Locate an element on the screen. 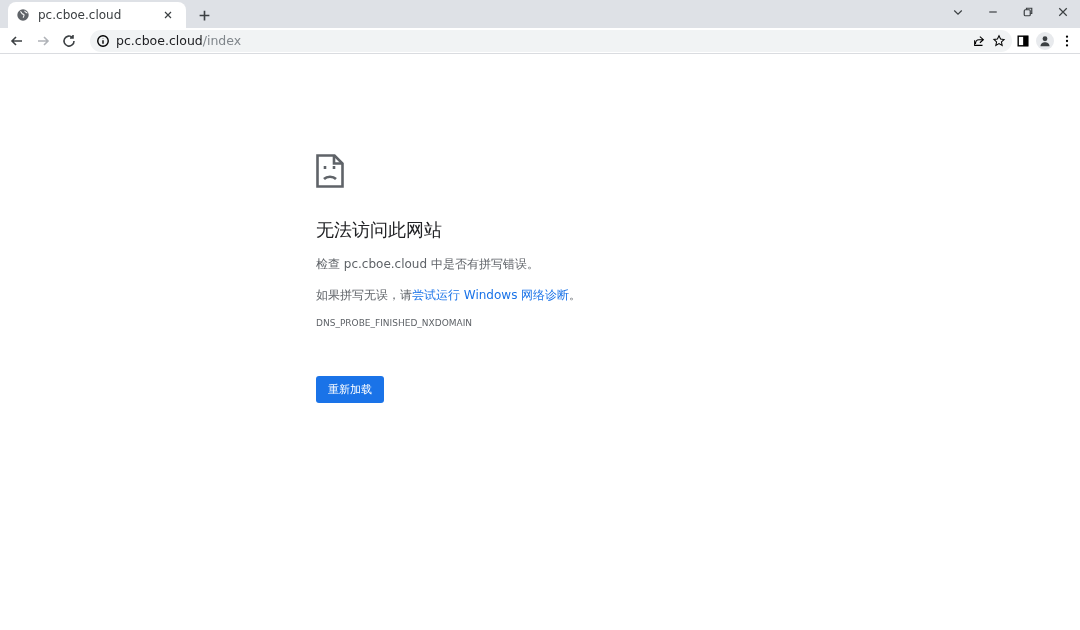  browser-tab: pc.cboe.cloud is located at coordinates (97, 15).